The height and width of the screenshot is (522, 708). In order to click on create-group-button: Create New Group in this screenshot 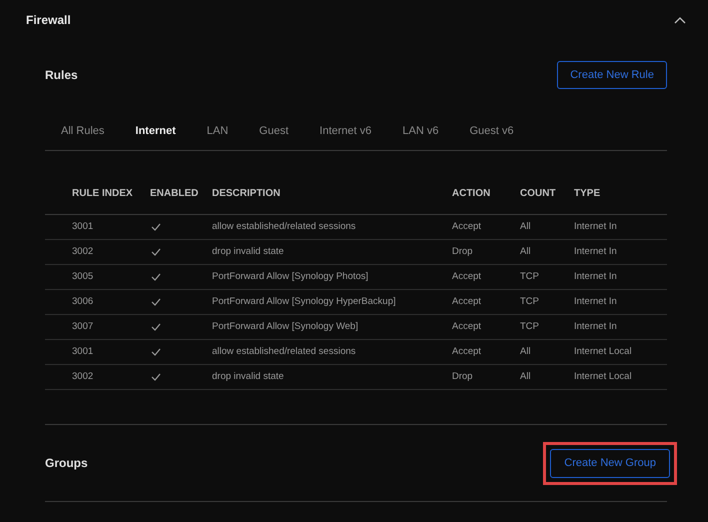, I will do `click(610, 463)`.